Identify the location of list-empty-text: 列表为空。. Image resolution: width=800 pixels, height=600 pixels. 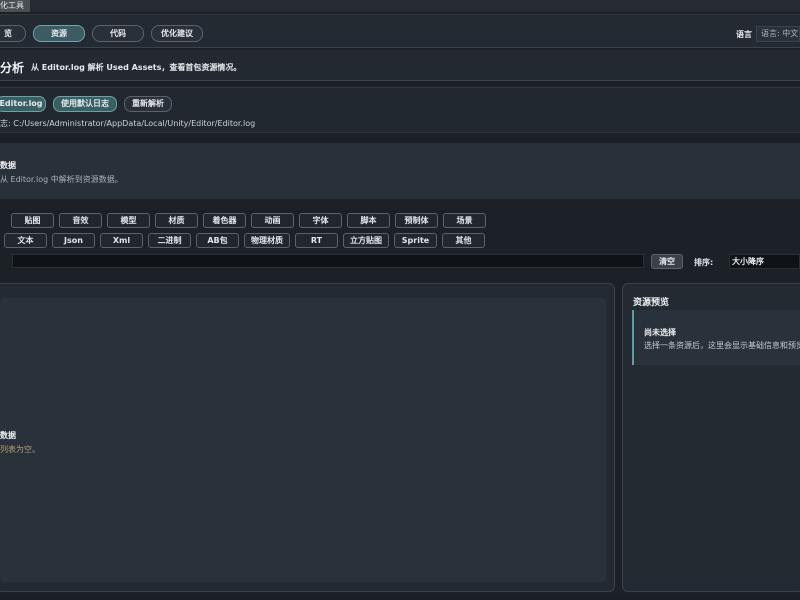
(20, 449).